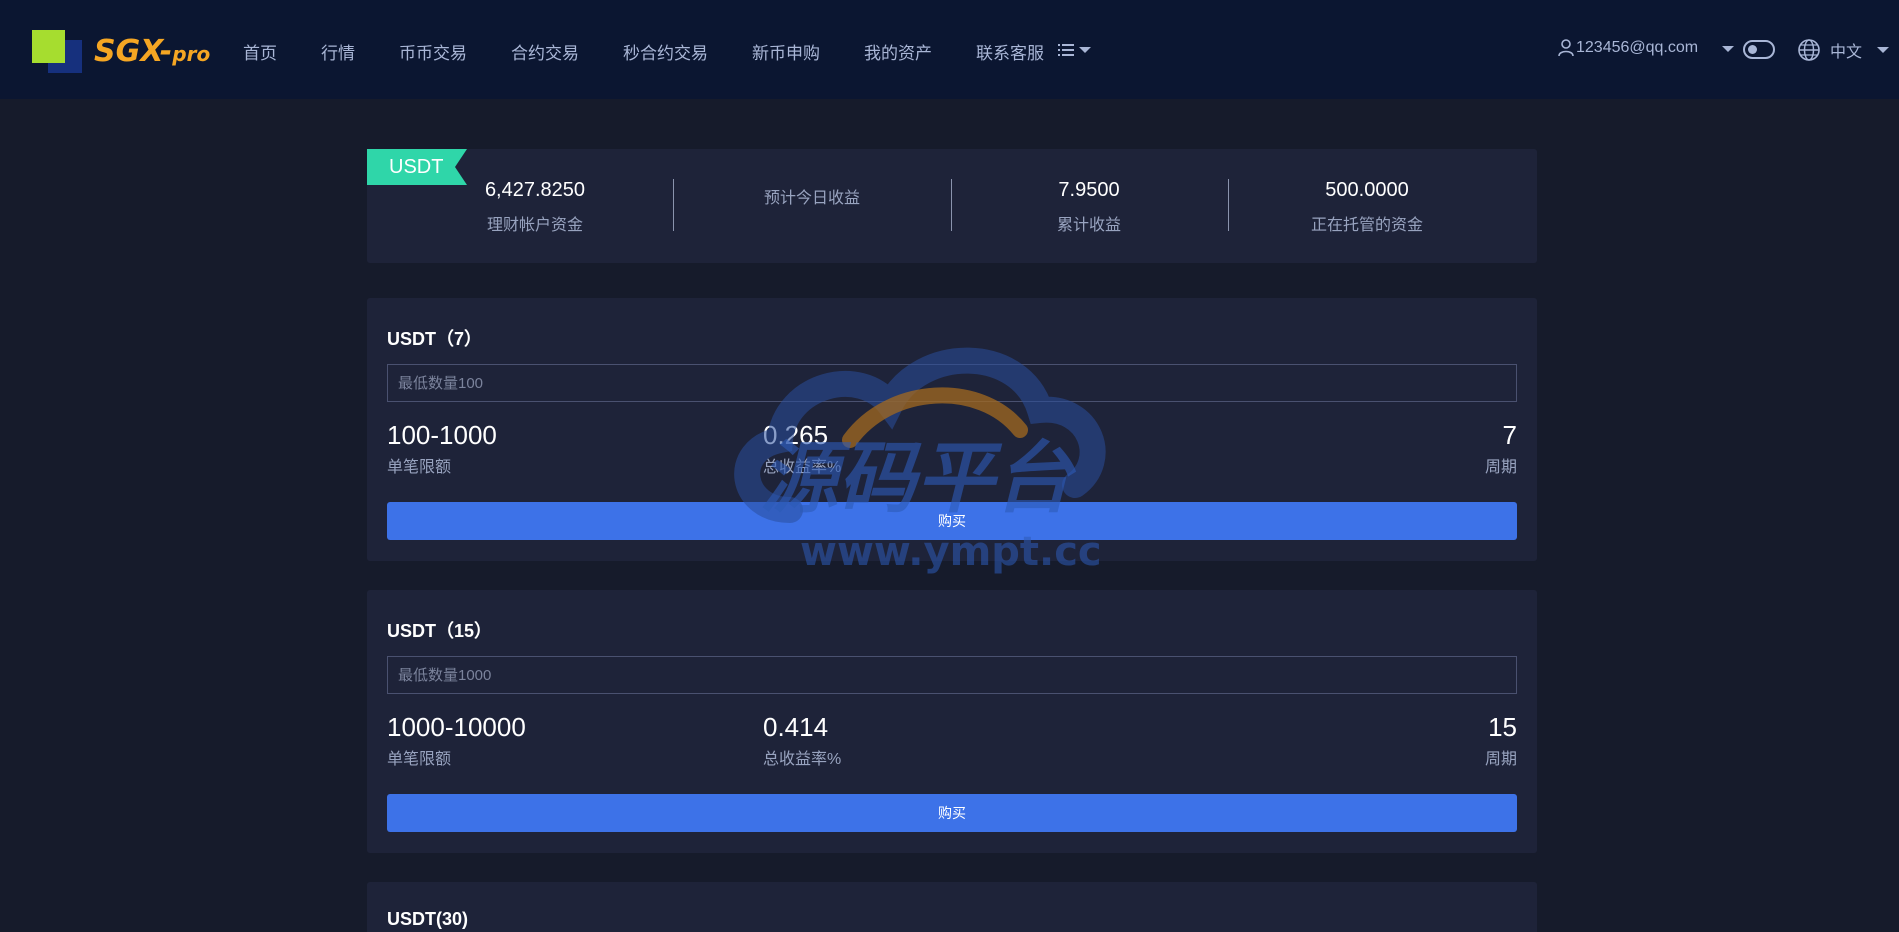 This screenshot has height=932, width=1899. What do you see at coordinates (260, 51) in the screenshot?
I see `nav-home: 首页` at bounding box center [260, 51].